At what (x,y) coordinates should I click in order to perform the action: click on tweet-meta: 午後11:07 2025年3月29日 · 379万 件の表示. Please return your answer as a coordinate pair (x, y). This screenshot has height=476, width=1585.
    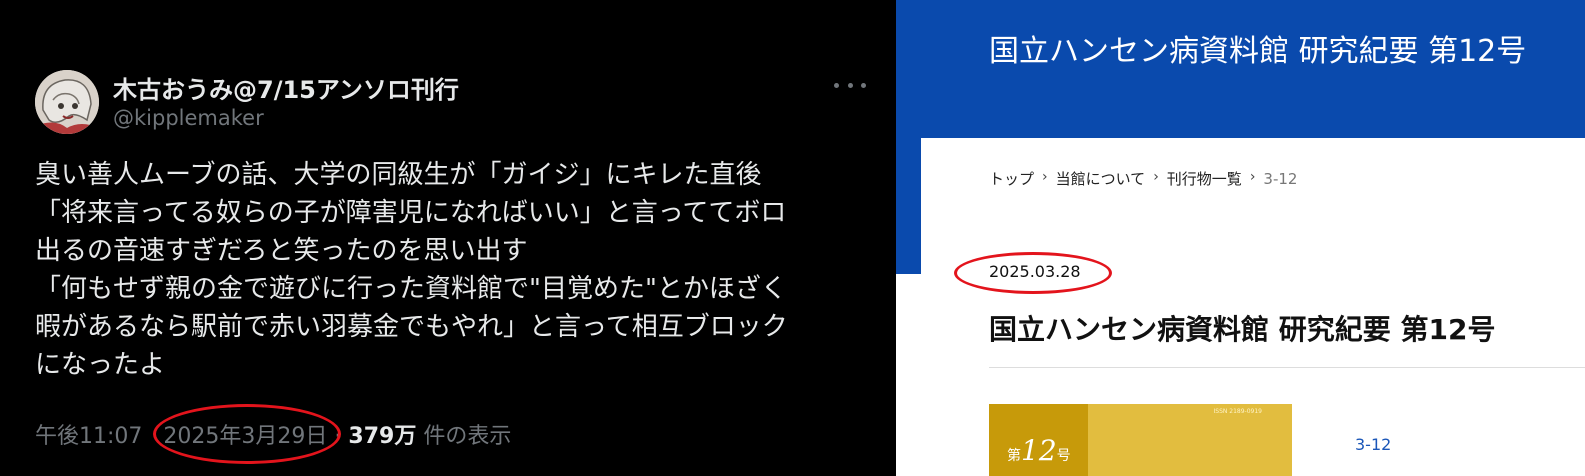
    Looking at the image, I should click on (273, 434).